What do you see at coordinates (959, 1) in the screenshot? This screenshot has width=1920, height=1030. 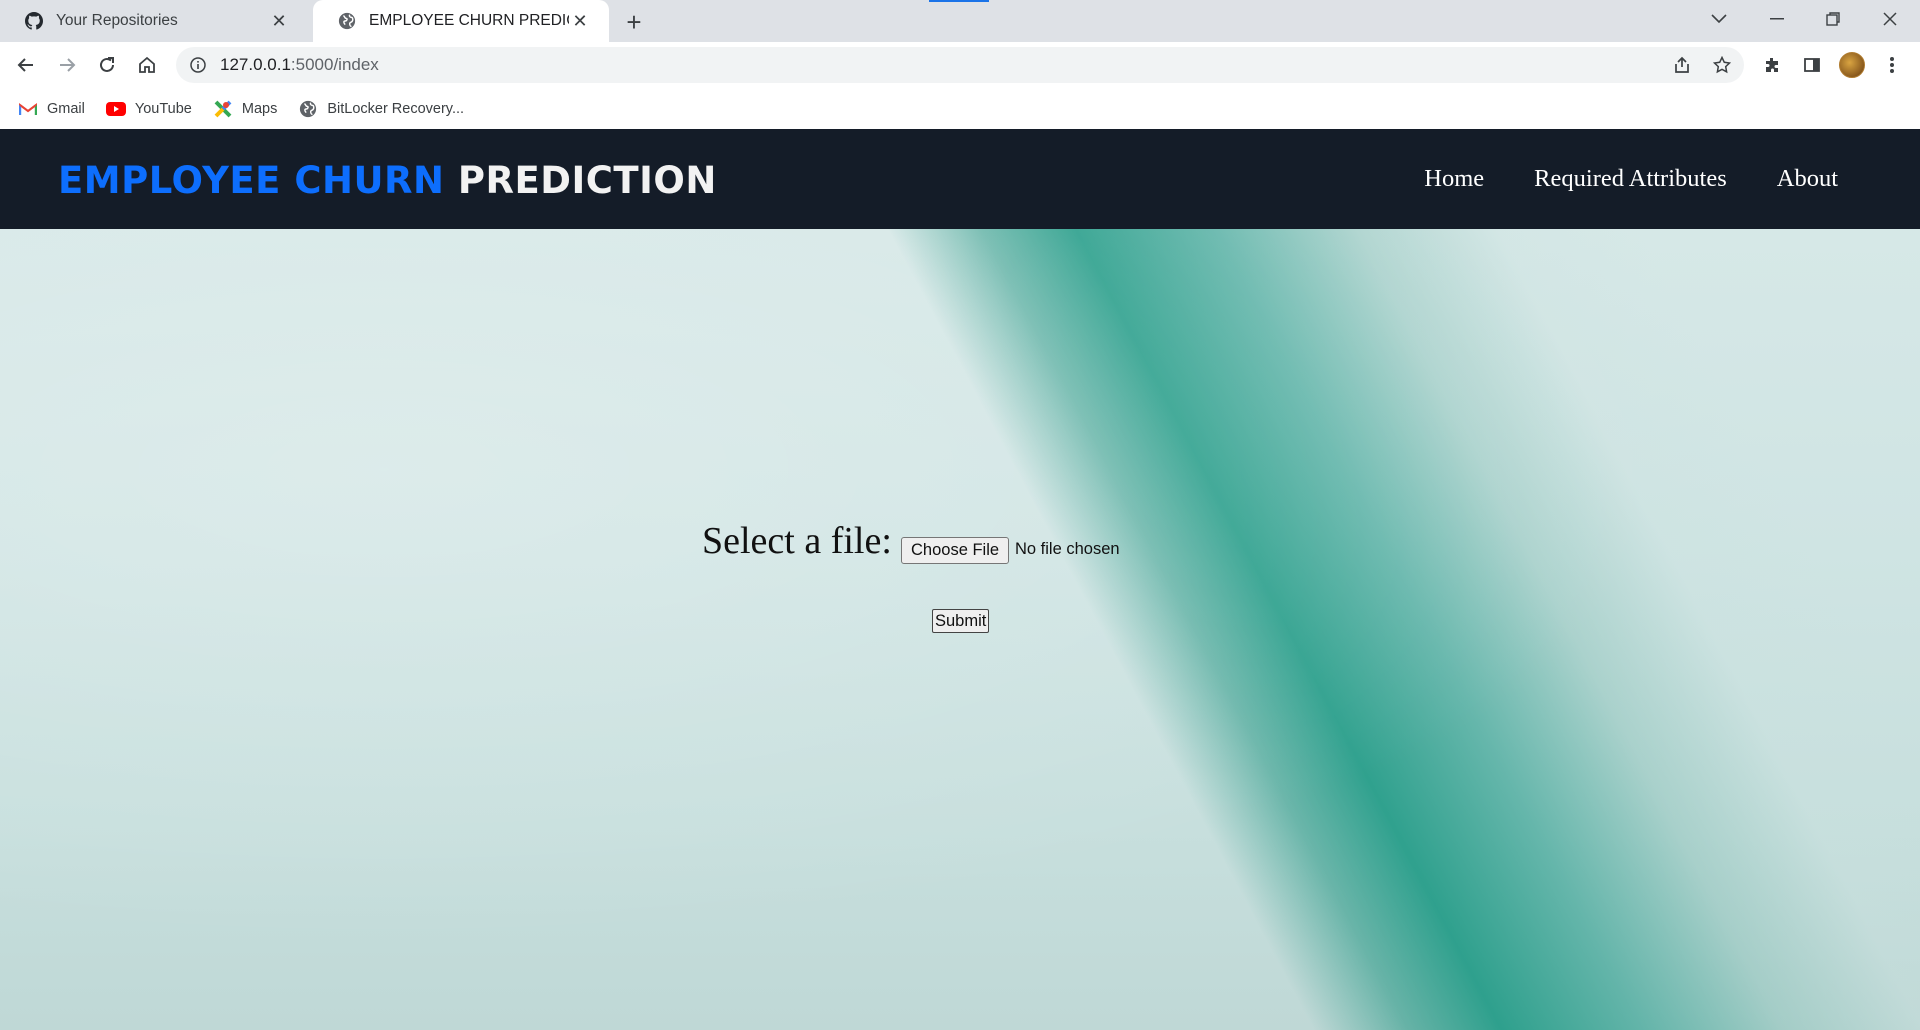 I see `tab-strip-indicator` at bounding box center [959, 1].